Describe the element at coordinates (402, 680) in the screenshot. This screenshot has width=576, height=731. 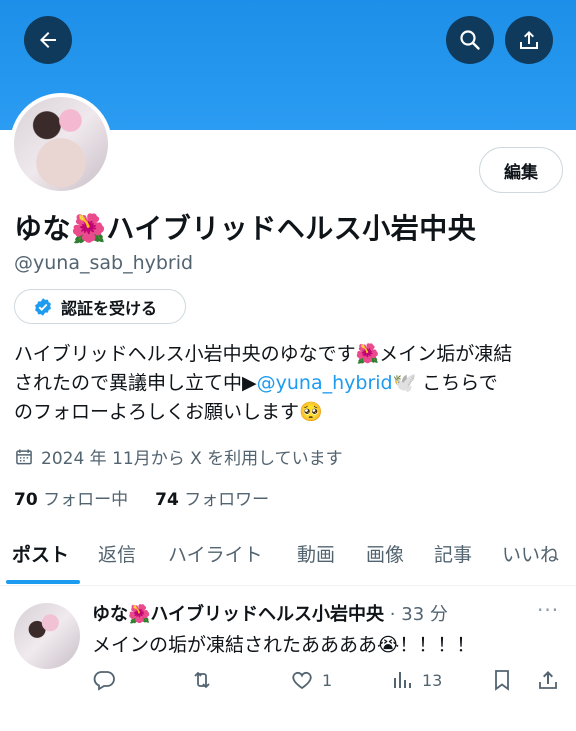
I see `views-icon` at that location.